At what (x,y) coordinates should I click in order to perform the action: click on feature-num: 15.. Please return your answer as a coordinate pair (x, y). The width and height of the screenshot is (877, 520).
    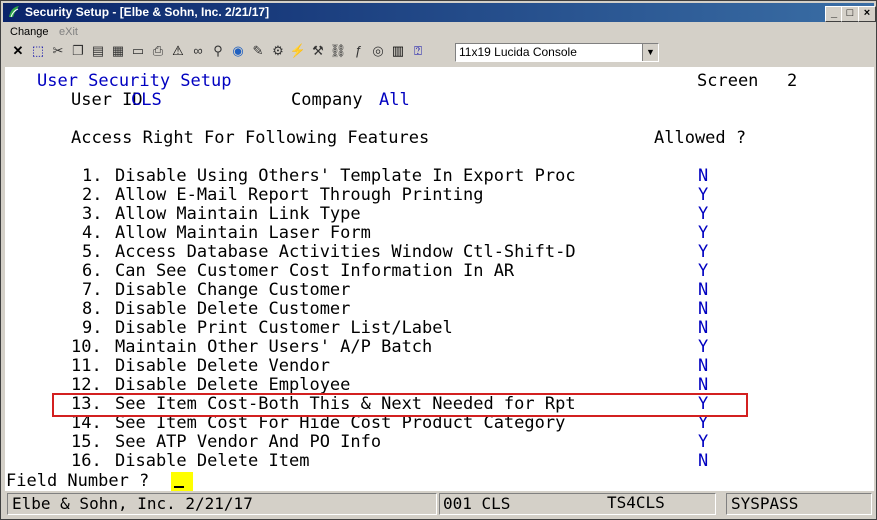
    Looking at the image, I should click on (86, 442).